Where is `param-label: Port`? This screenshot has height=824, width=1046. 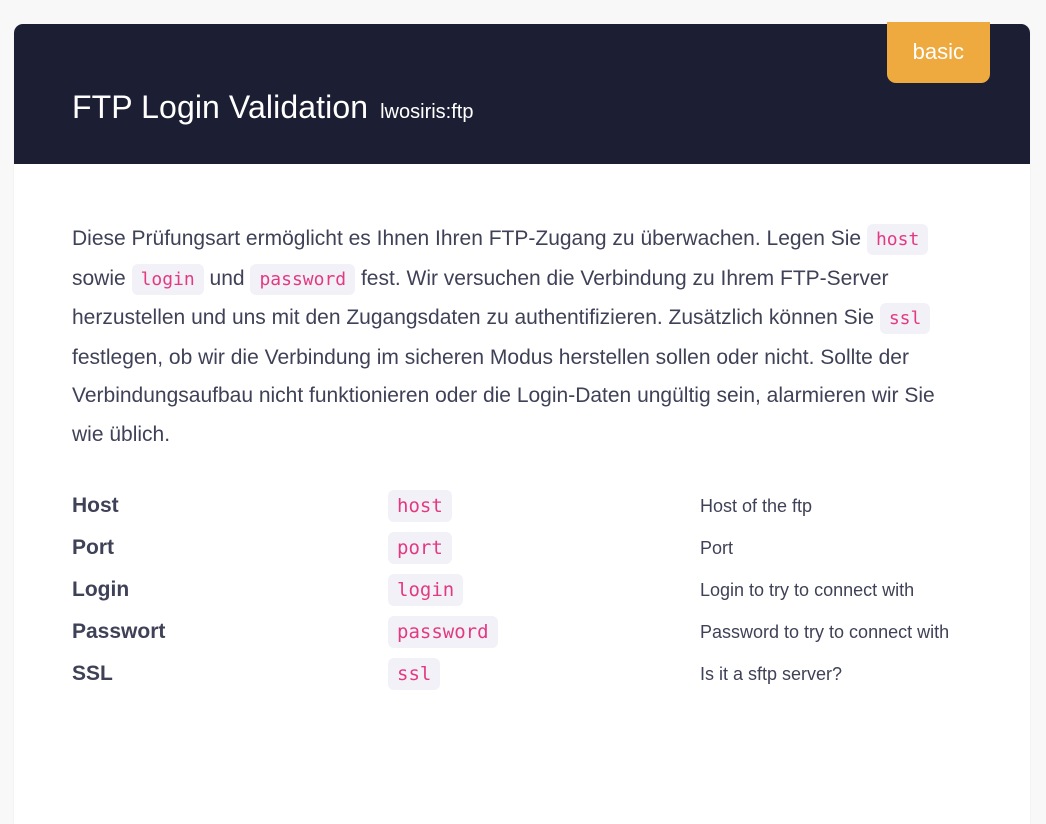 param-label: Port is located at coordinates (93, 547).